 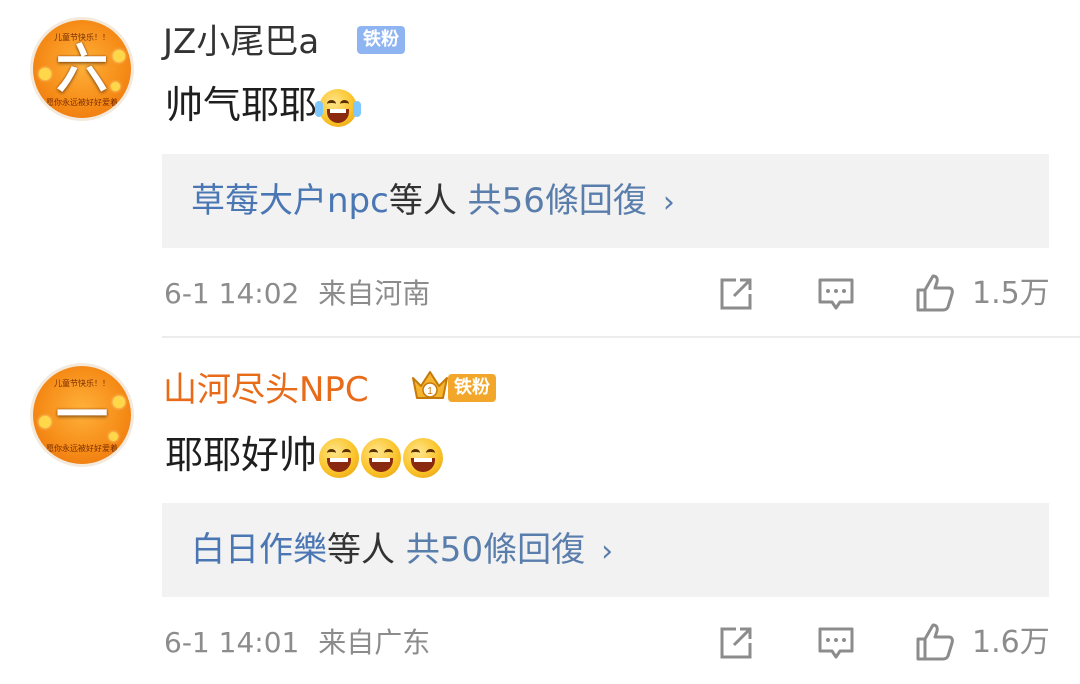 I want to click on crown-icon: 1, so click(x=430, y=385).